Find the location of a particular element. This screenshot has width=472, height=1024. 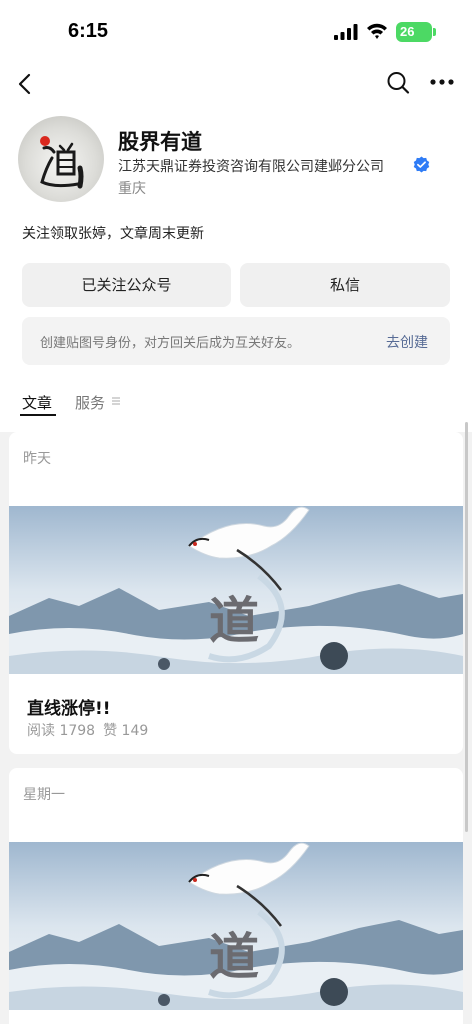

wifi-icon is located at coordinates (377, 31).